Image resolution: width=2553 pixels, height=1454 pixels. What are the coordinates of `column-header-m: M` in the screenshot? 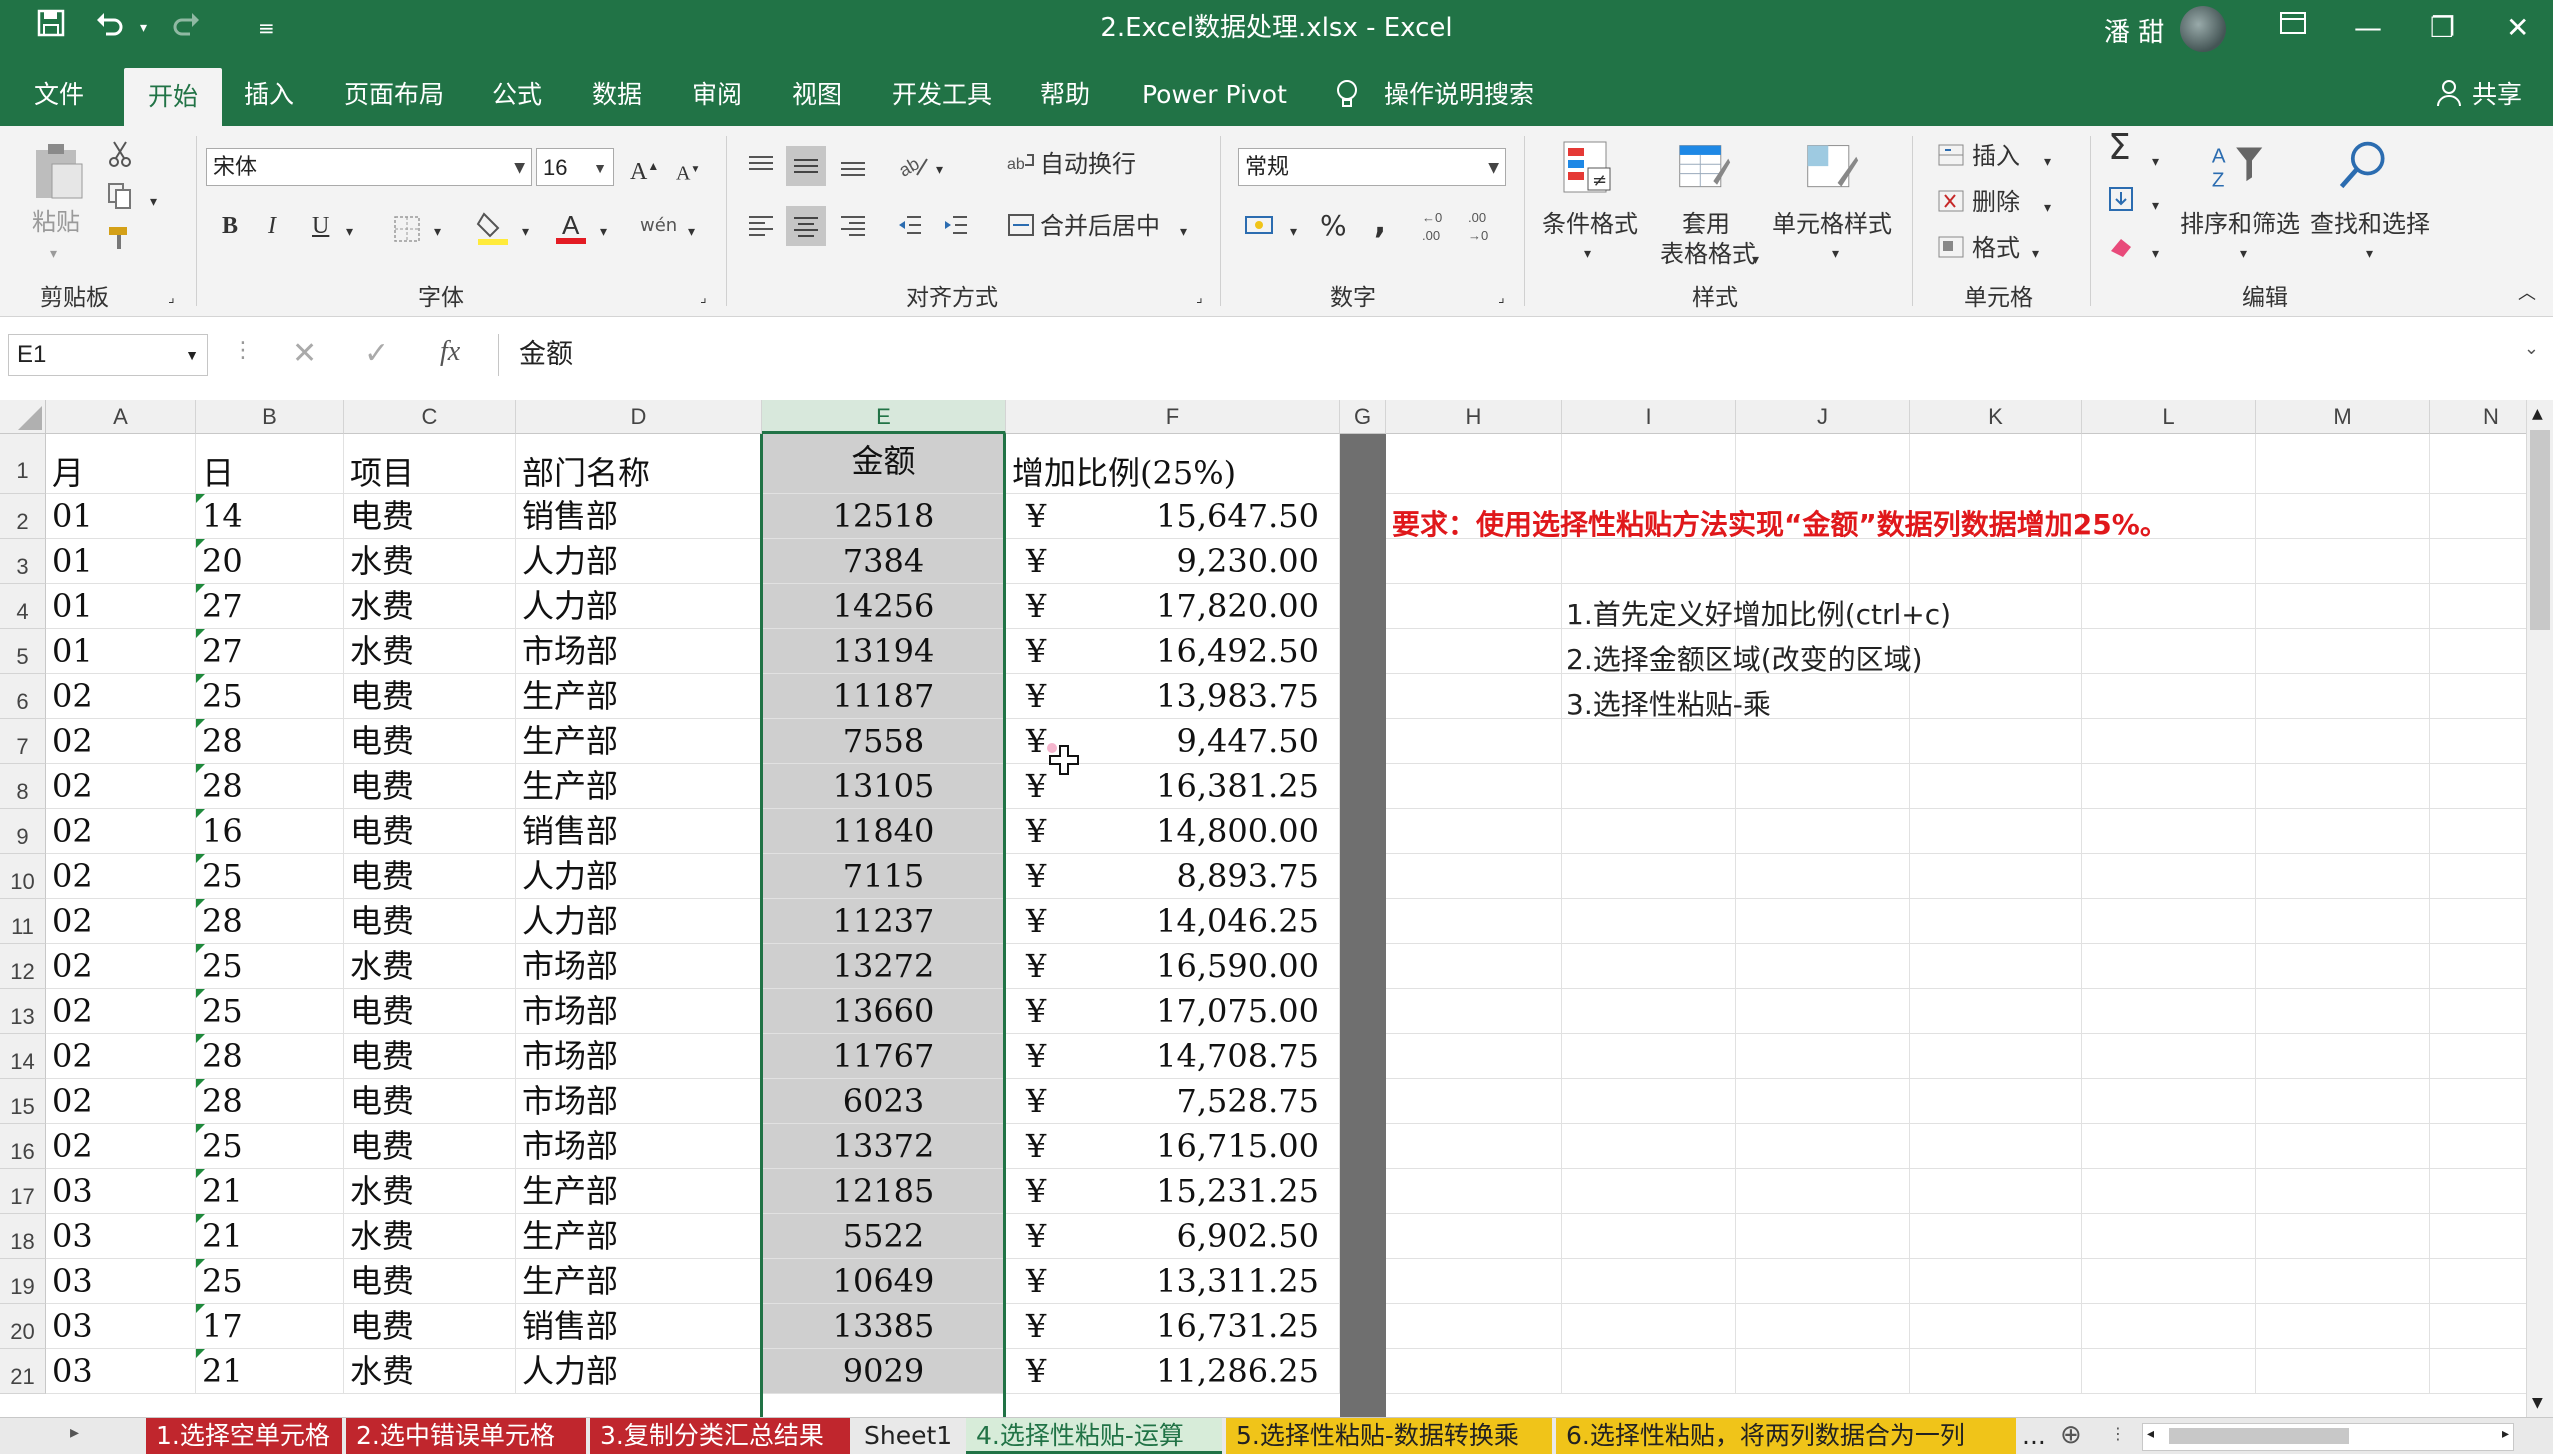 It's located at (2343, 417).